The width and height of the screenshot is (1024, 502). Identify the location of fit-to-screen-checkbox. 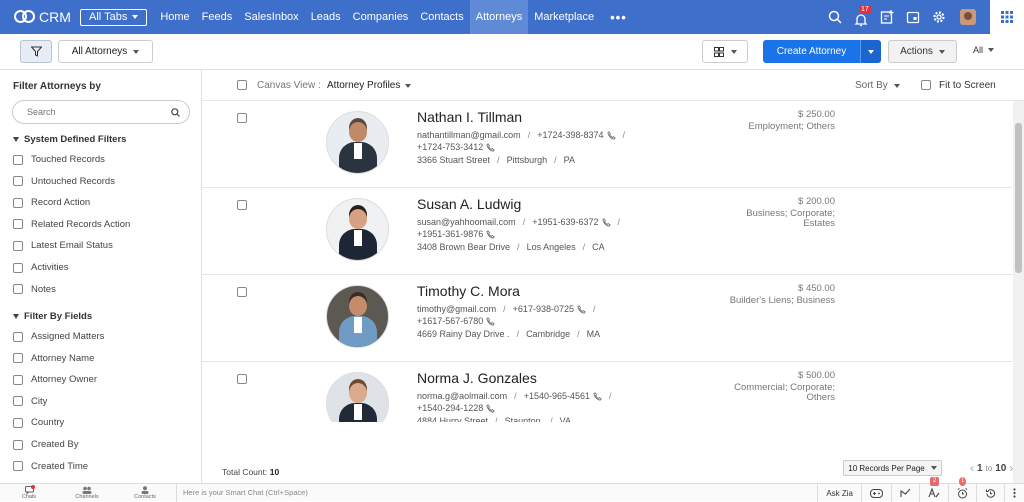
(926, 85).